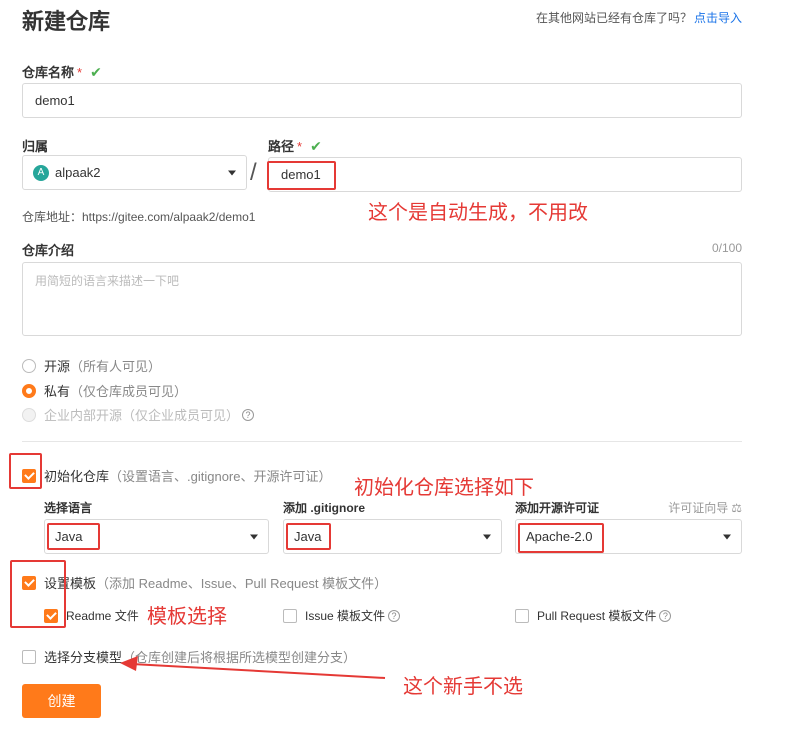  I want to click on annotation-box-gitignore, so click(308, 536).